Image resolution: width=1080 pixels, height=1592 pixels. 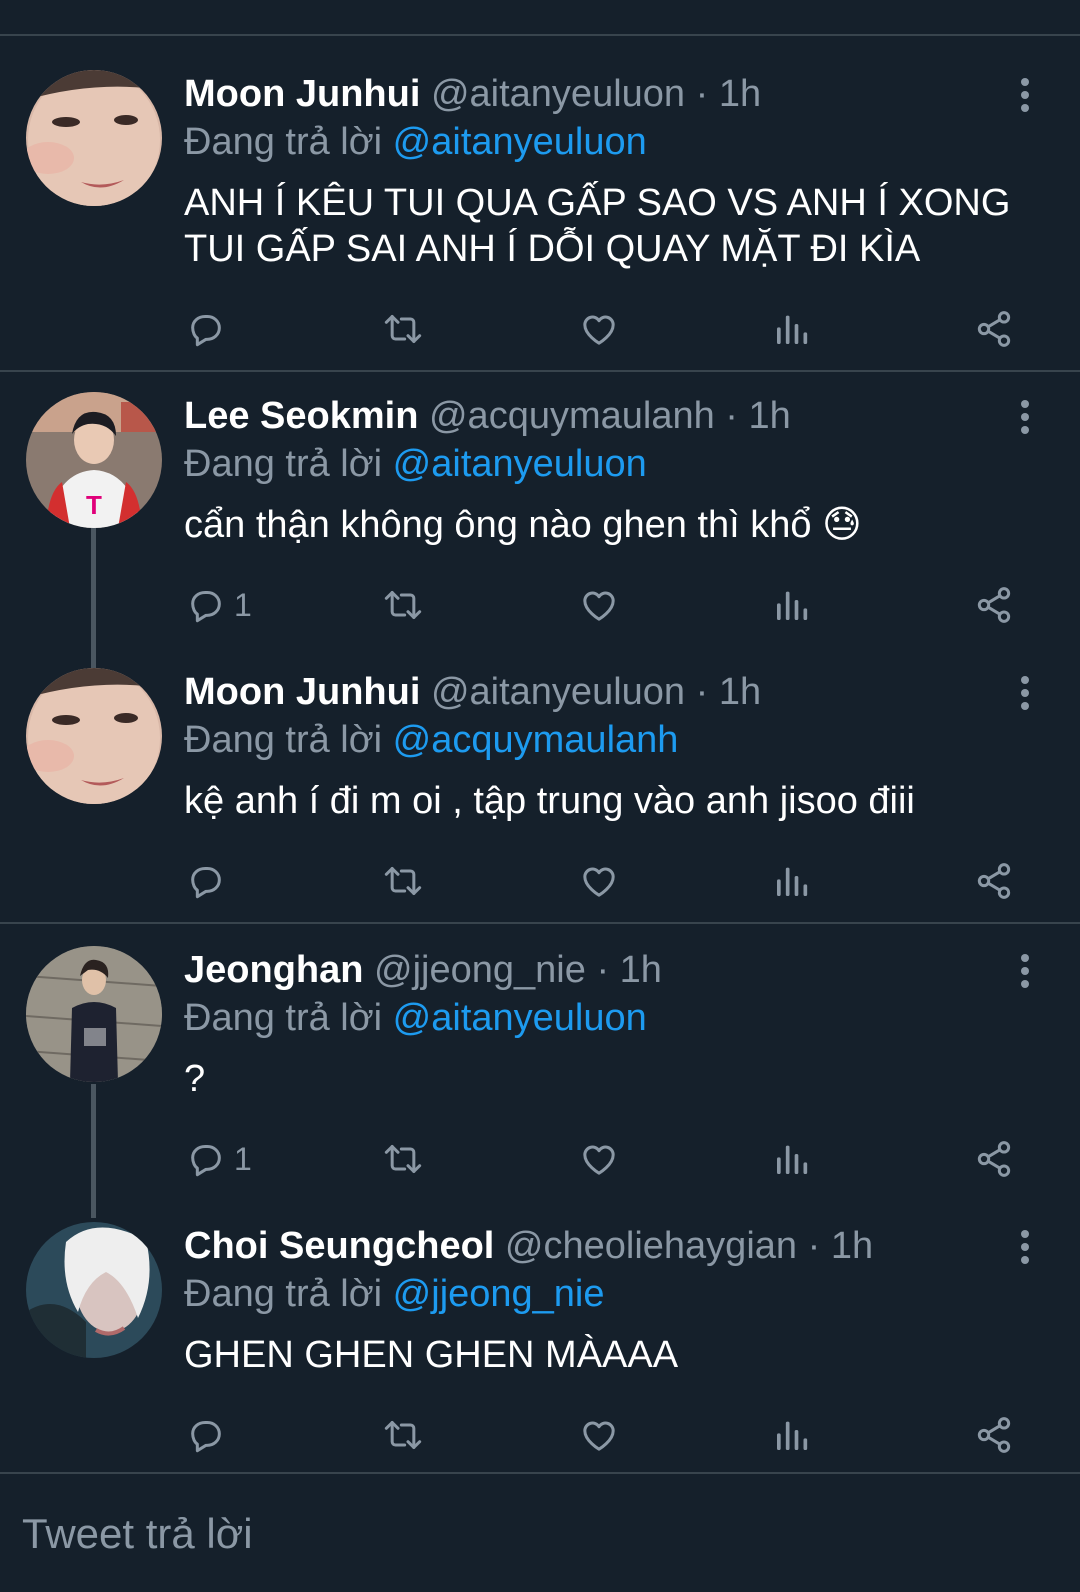 What do you see at coordinates (301, 416) in the screenshot?
I see `author-name: Lee Seokmin` at bounding box center [301, 416].